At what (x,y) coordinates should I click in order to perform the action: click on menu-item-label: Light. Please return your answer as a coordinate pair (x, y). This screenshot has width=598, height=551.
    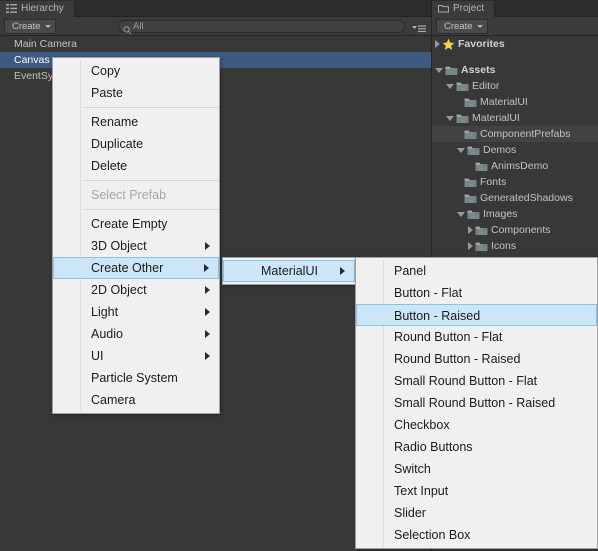
    Looking at the image, I should click on (105, 312).